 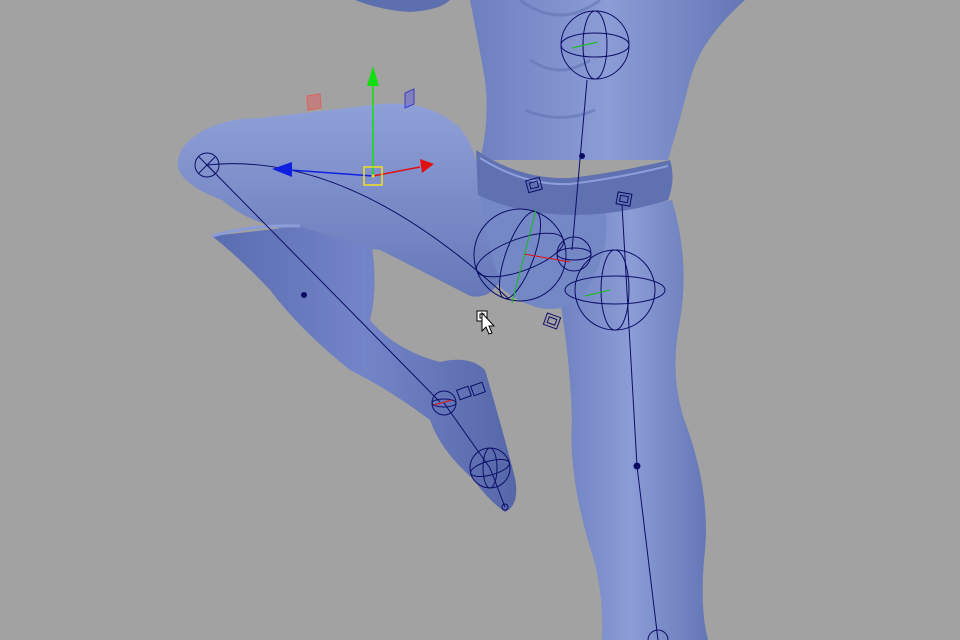 I want to click on manipulator-plane-x-handle, so click(x=314, y=102).